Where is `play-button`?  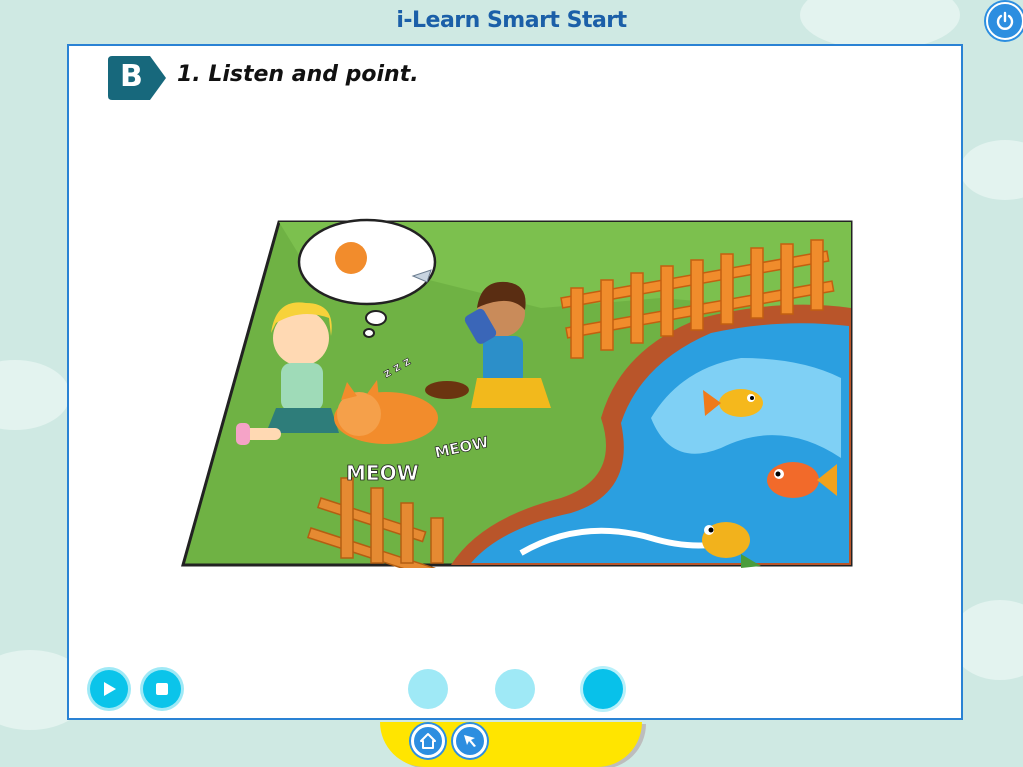
play-button is located at coordinates (109, 689).